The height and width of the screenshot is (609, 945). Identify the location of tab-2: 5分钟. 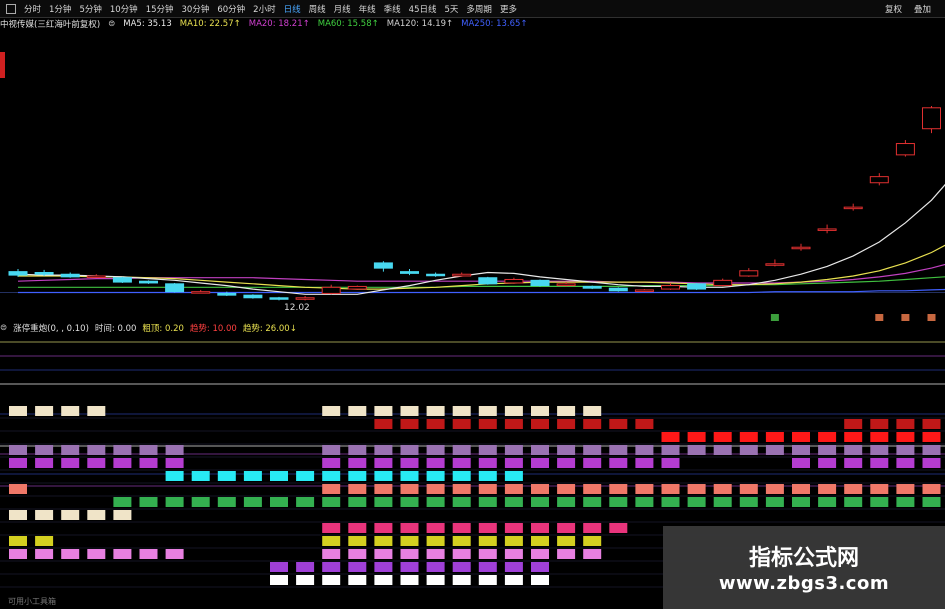
(90, 9).